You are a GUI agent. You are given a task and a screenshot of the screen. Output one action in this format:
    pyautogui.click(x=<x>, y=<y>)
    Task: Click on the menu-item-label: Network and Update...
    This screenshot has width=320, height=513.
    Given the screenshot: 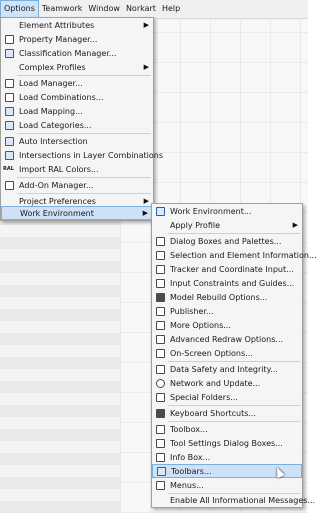 What is the action you would take?
    pyautogui.click(x=215, y=383)
    